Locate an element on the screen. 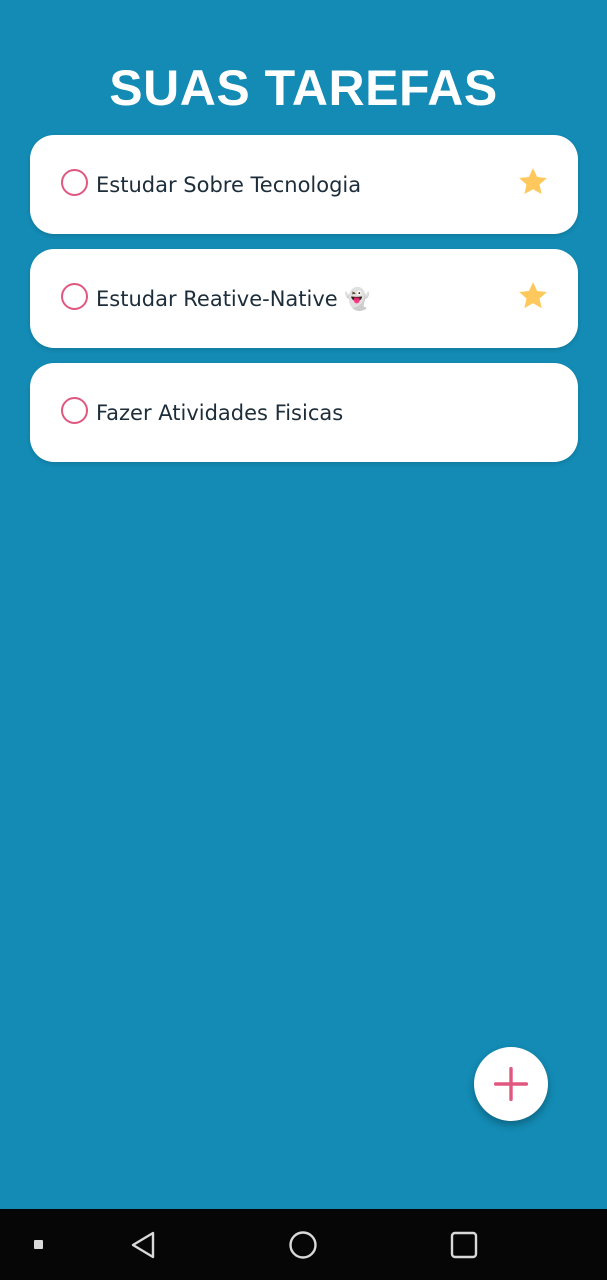 The height and width of the screenshot is (1280, 607). task-card: Fazer Atividades Fisicas is located at coordinates (304, 412).